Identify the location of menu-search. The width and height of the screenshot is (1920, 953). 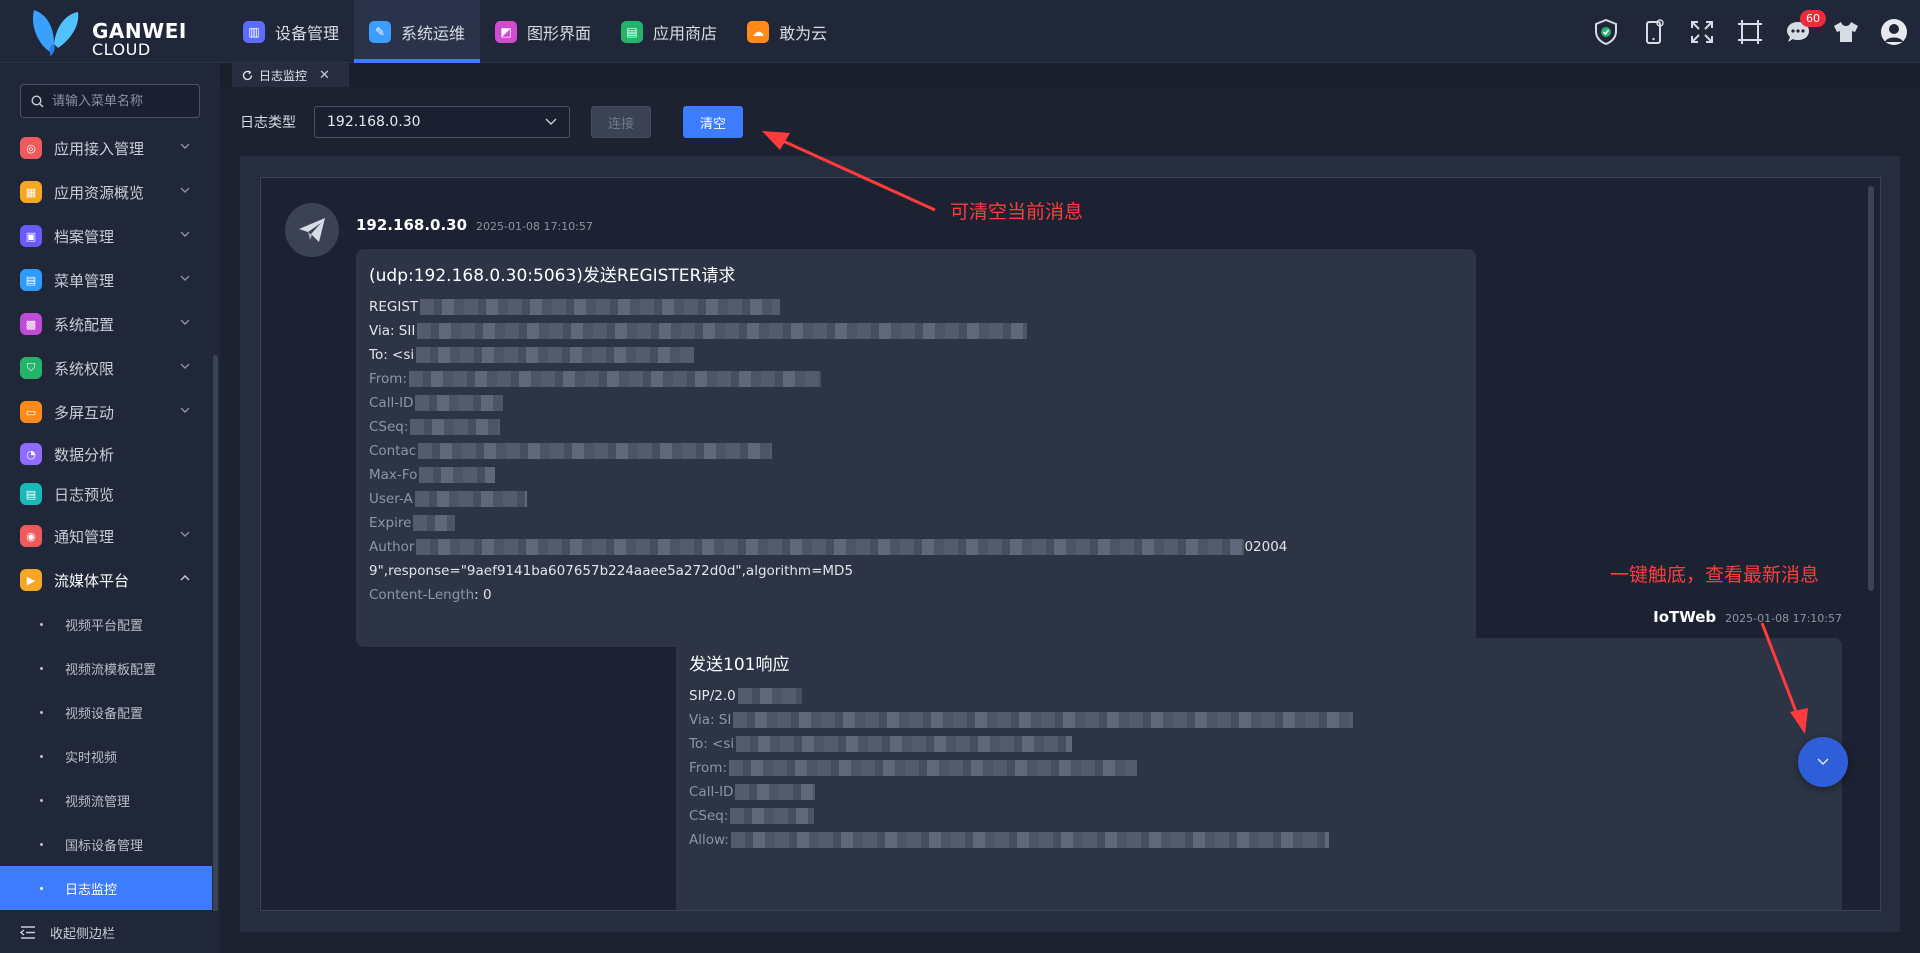
(110, 101).